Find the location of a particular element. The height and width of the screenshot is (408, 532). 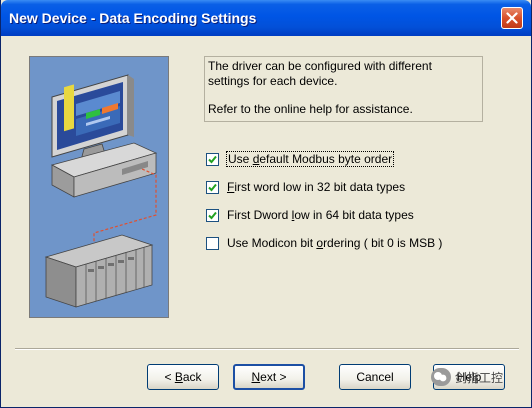

close-icon is located at coordinates (512, 18).